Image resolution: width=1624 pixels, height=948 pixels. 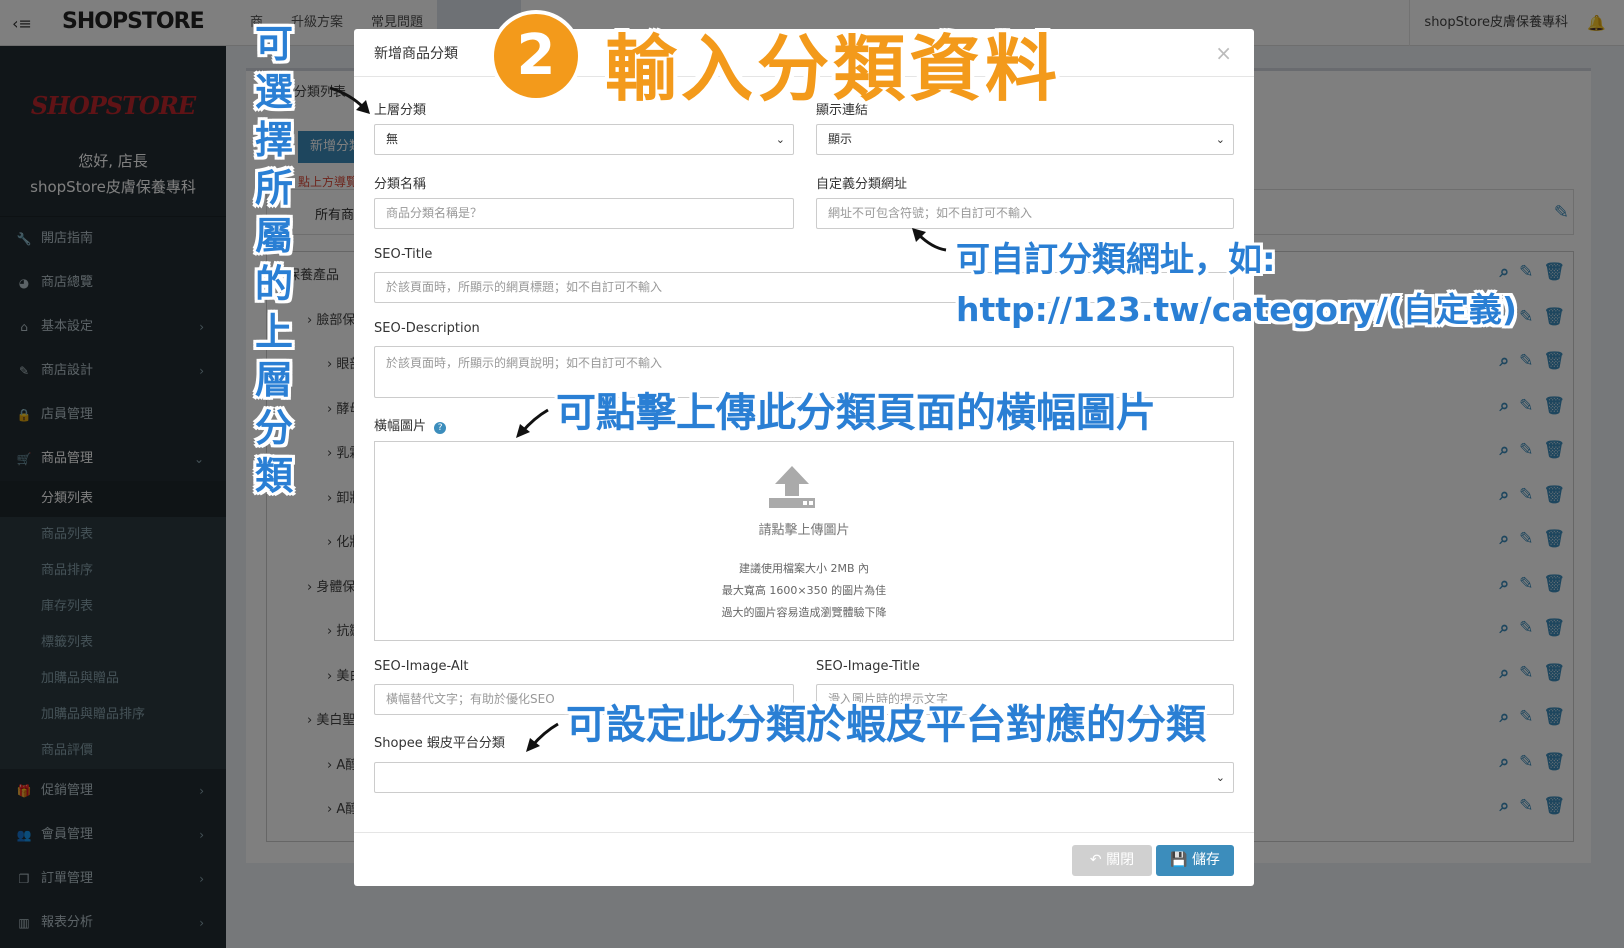 What do you see at coordinates (804, 530) in the screenshot?
I see `upload-text: 請點擊上傳圖片` at bounding box center [804, 530].